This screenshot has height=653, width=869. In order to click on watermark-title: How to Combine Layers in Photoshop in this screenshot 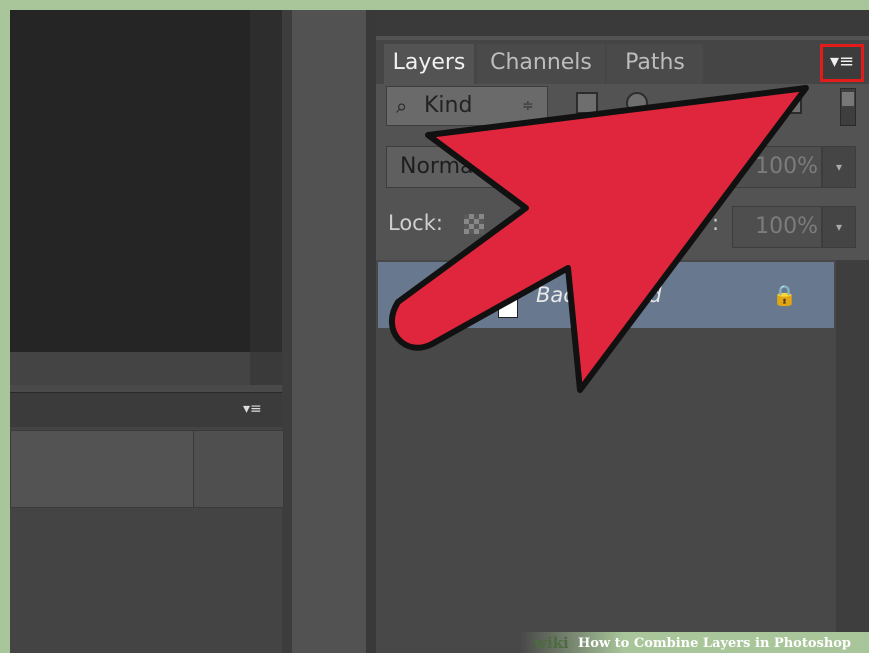, I will do `click(715, 643)`.